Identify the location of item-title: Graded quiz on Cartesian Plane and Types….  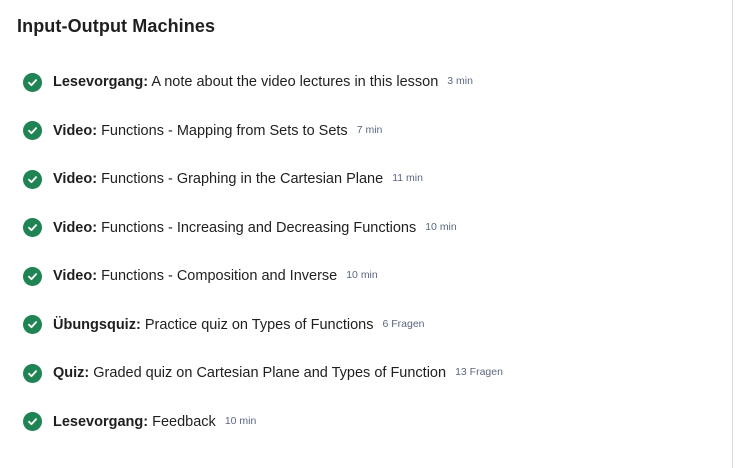
(268, 373).